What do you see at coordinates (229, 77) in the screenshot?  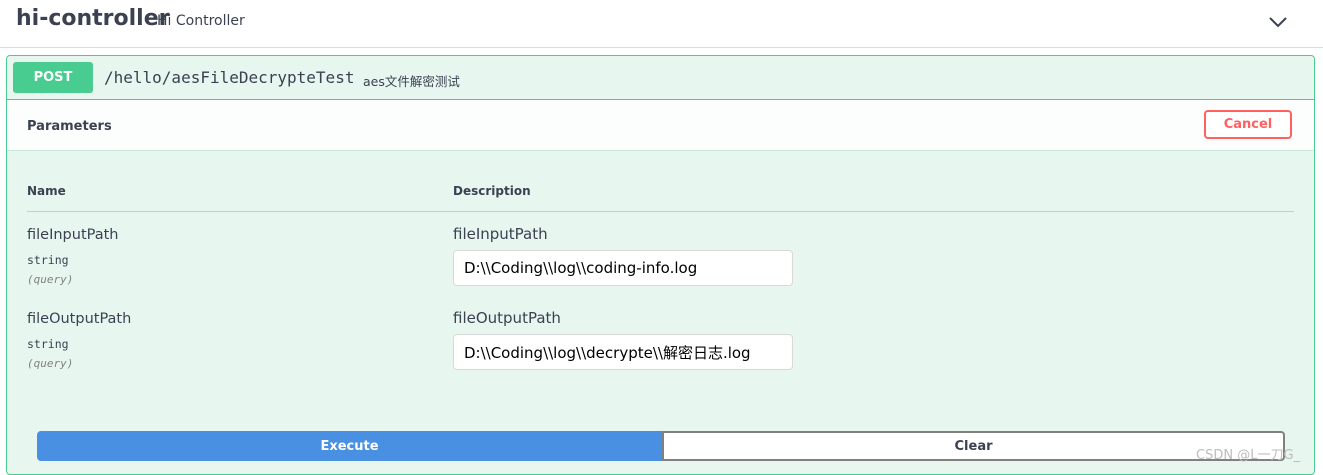 I see `operation-path: /hello/aesFileDecrypteTest` at bounding box center [229, 77].